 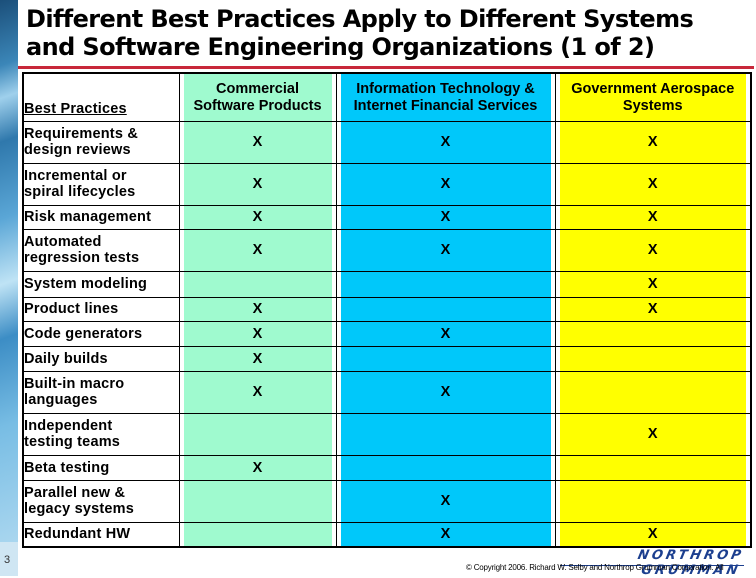 I want to click on practice-name-line: Beta testing, so click(x=67, y=467).